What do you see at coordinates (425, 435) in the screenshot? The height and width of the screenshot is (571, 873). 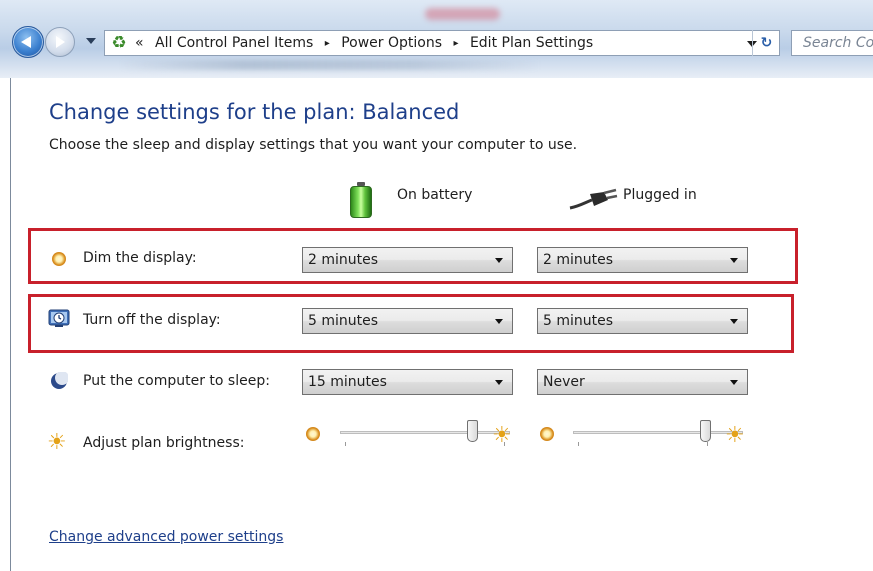 I see `brightness-battery-slider` at bounding box center [425, 435].